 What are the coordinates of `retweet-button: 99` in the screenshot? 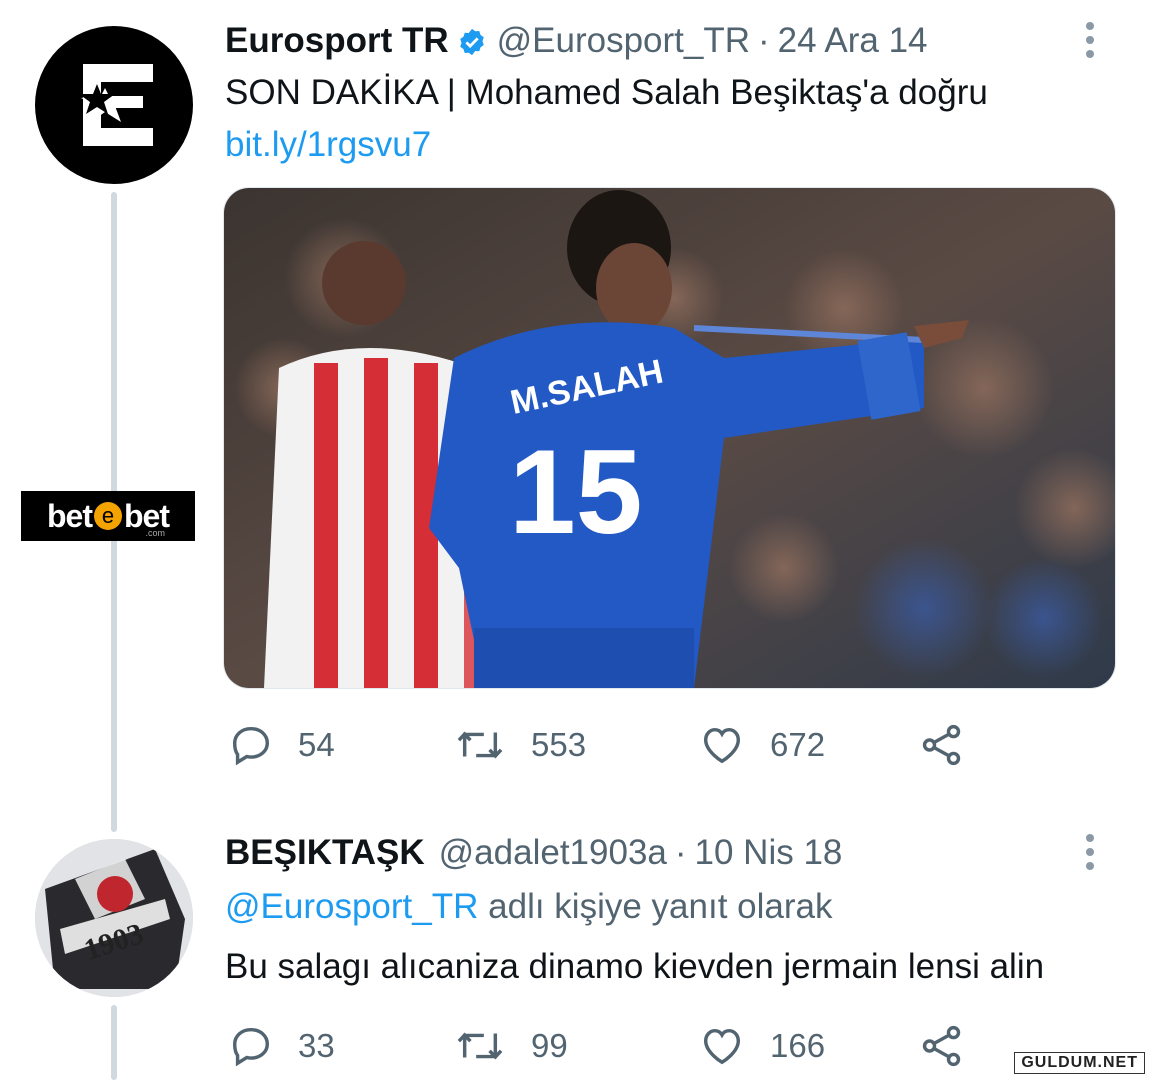 It's located at (510, 1046).